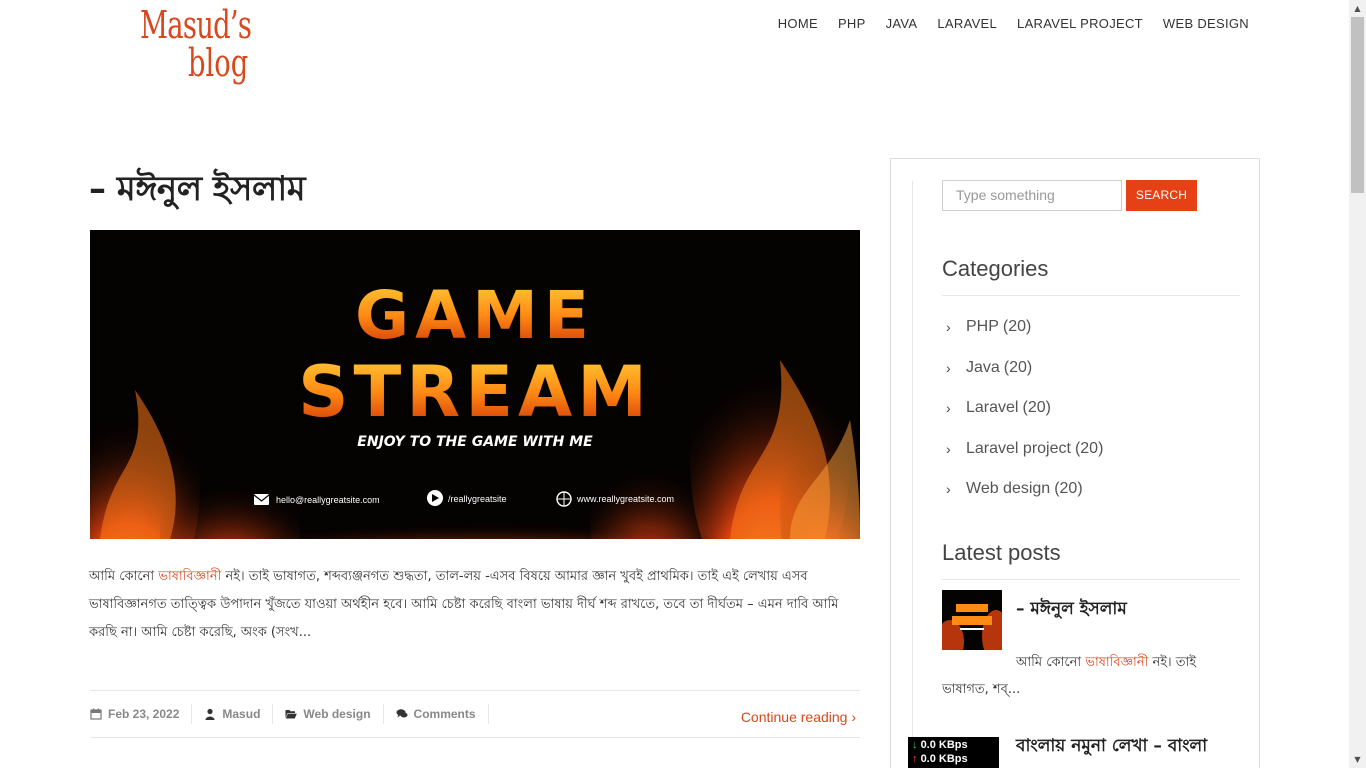  I want to click on continue-reading-link: Continue reading ›, so click(800, 714).